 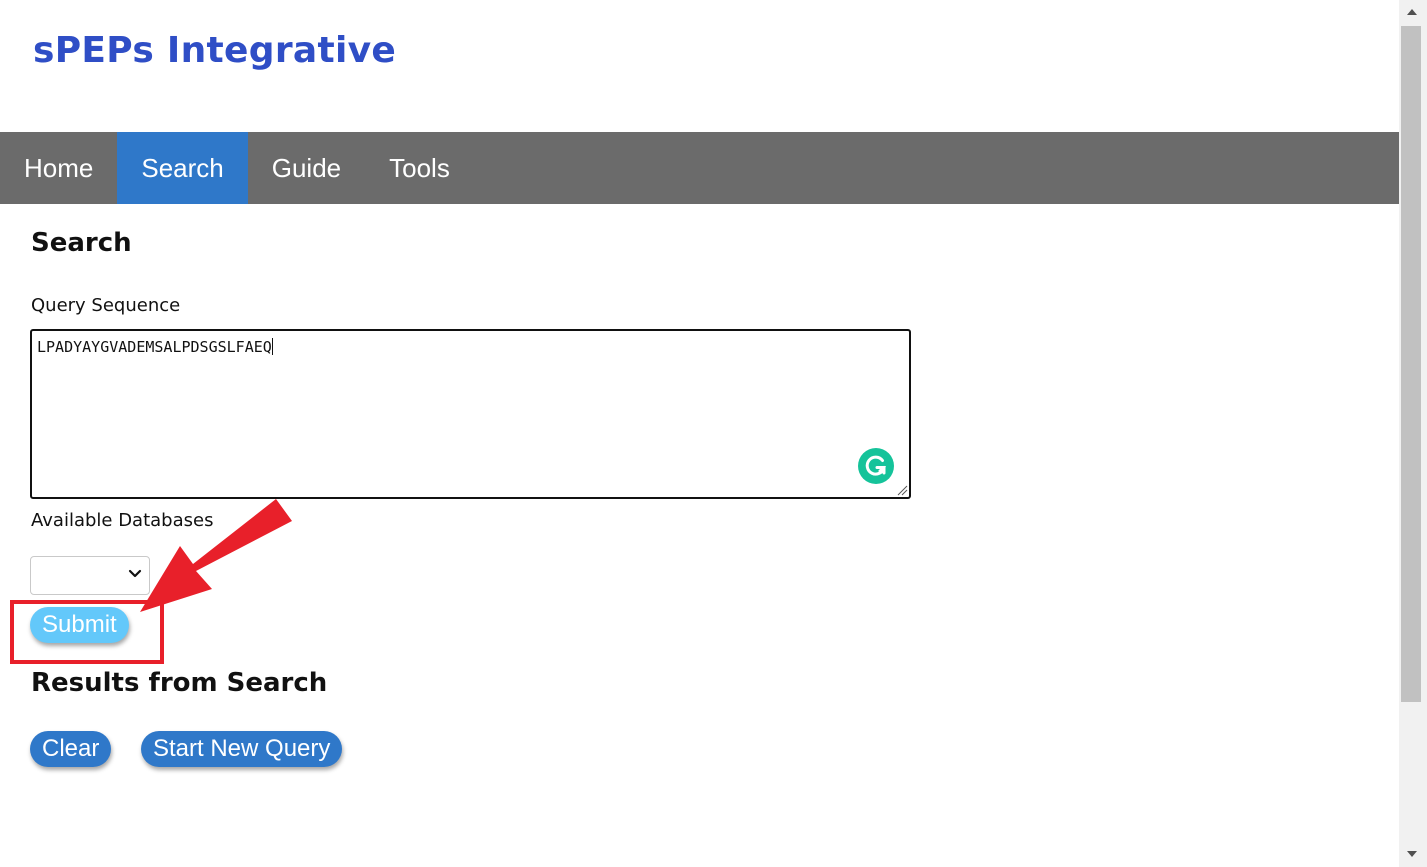 What do you see at coordinates (1412, 12) in the screenshot?
I see `scroll-up-icon` at bounding box center [1412, 12].